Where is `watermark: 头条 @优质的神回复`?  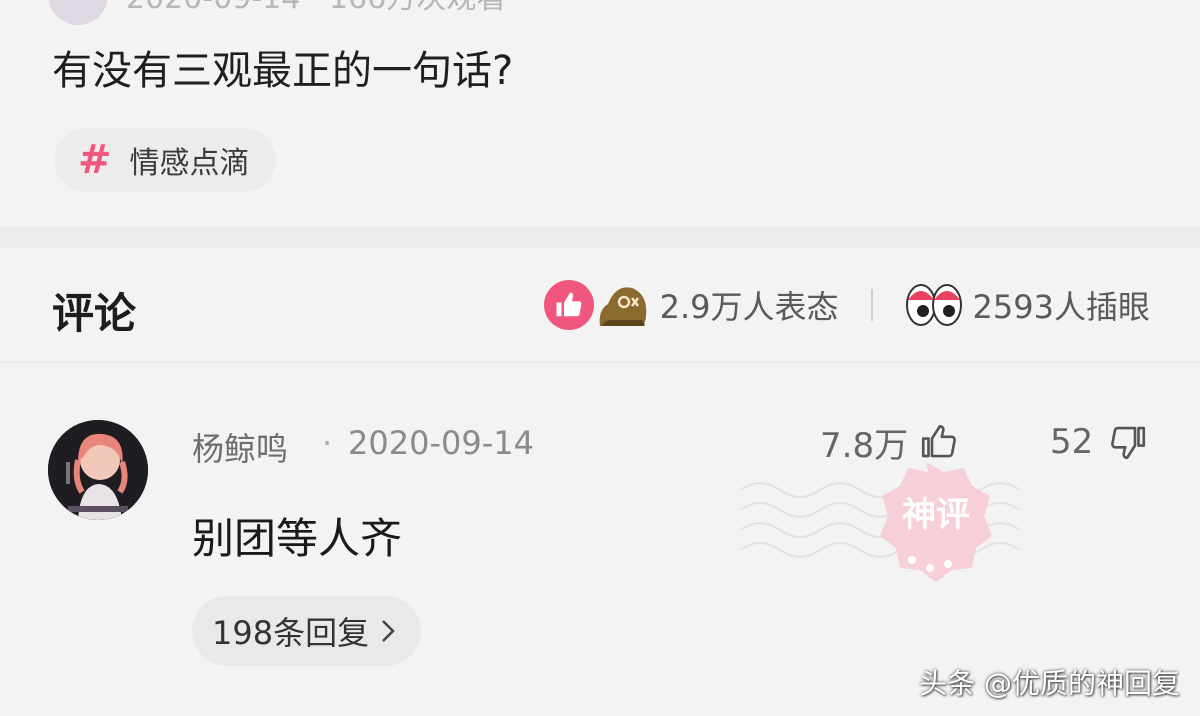 watermark: 头条 @优质的神回复 is located at coordinates (1049, 683).